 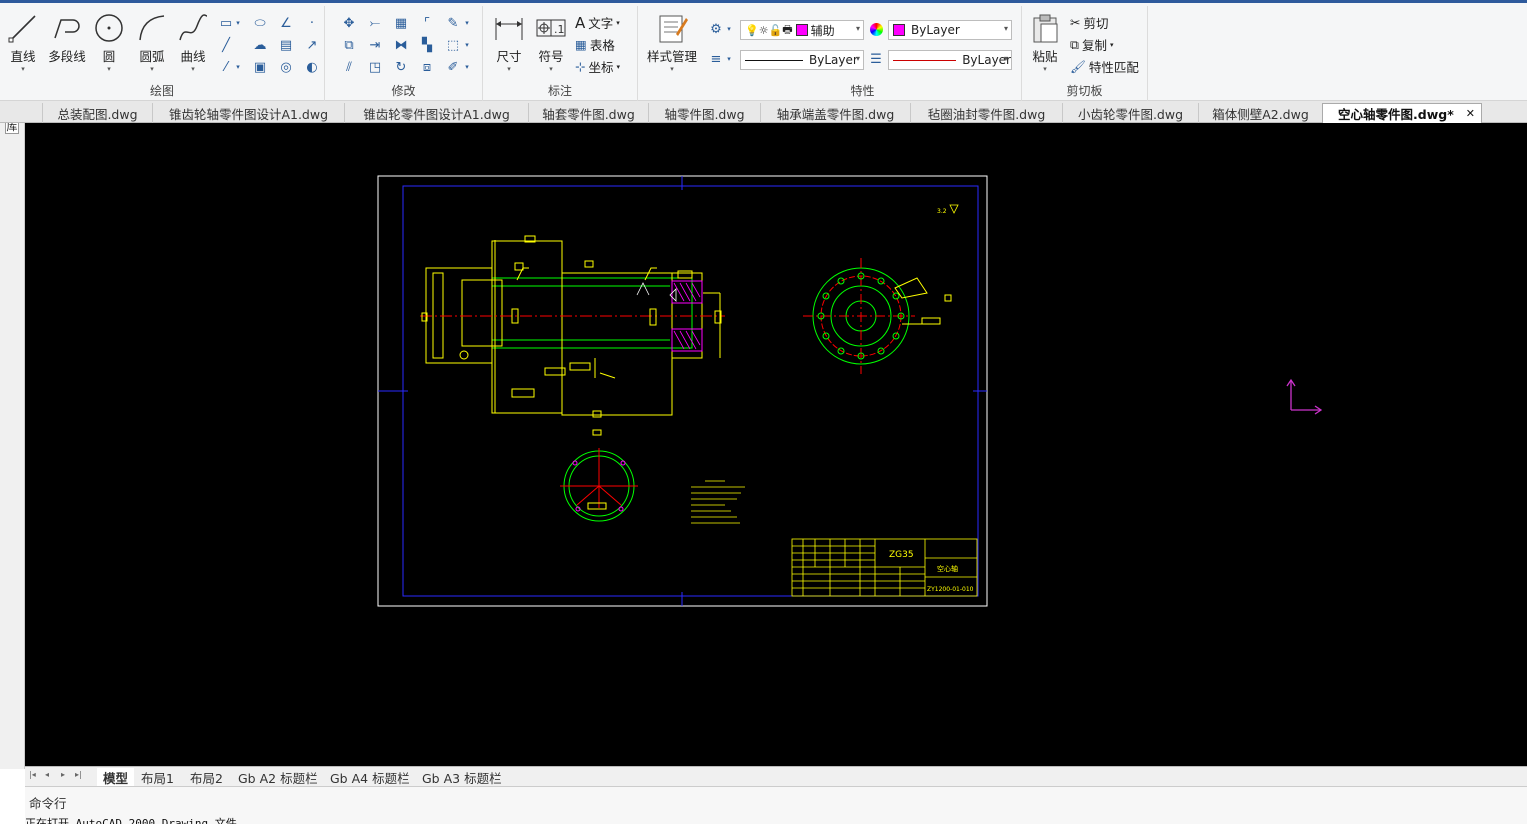 I want to click on revcloud-icon: ☁, so click(x=260, y=45).